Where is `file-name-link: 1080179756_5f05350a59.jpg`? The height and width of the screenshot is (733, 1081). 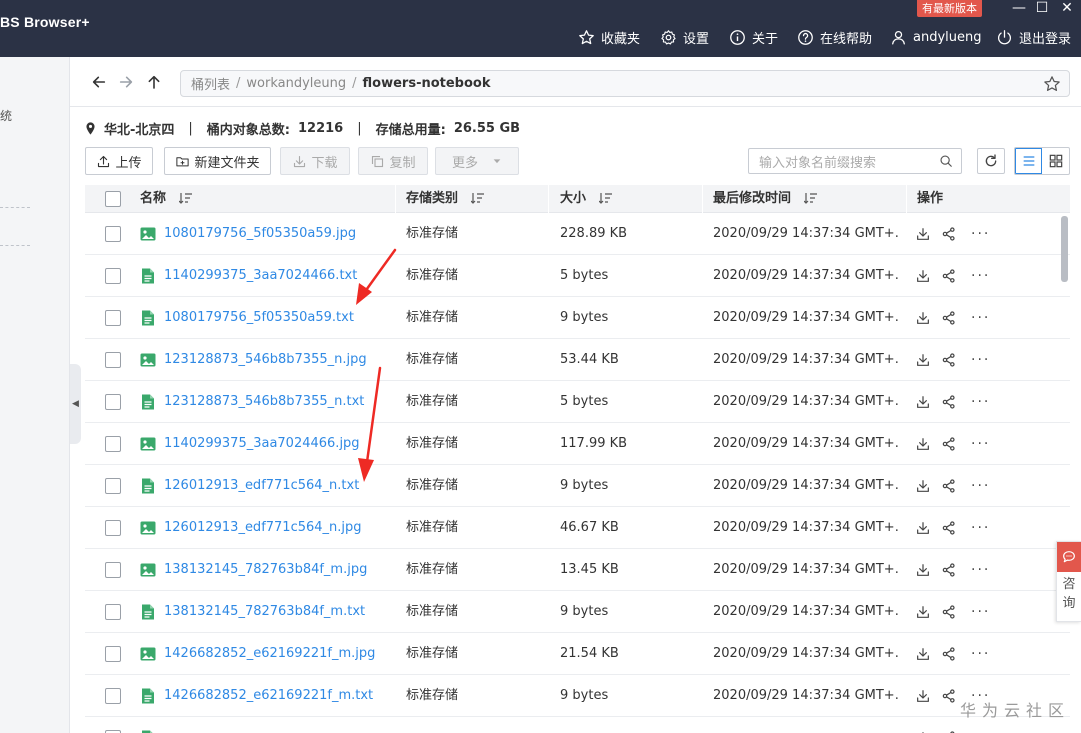 file-name-link: 1080179756_5f05350a59.jpg is located at coordinates (276, 234).